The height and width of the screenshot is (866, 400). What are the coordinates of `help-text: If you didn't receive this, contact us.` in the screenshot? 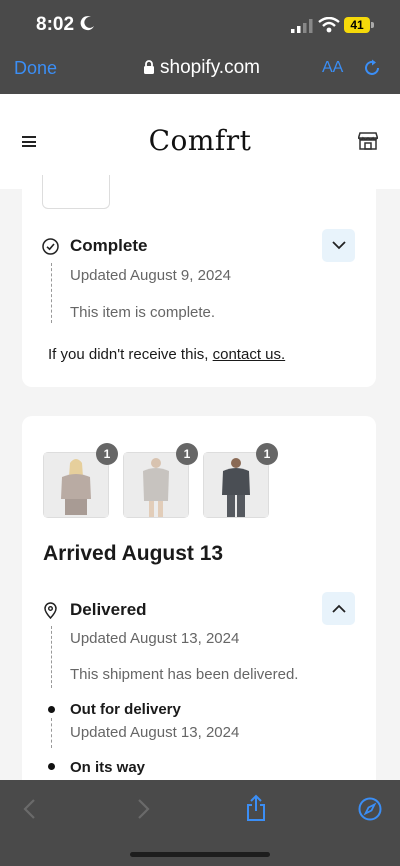 It's located at (166, 354).